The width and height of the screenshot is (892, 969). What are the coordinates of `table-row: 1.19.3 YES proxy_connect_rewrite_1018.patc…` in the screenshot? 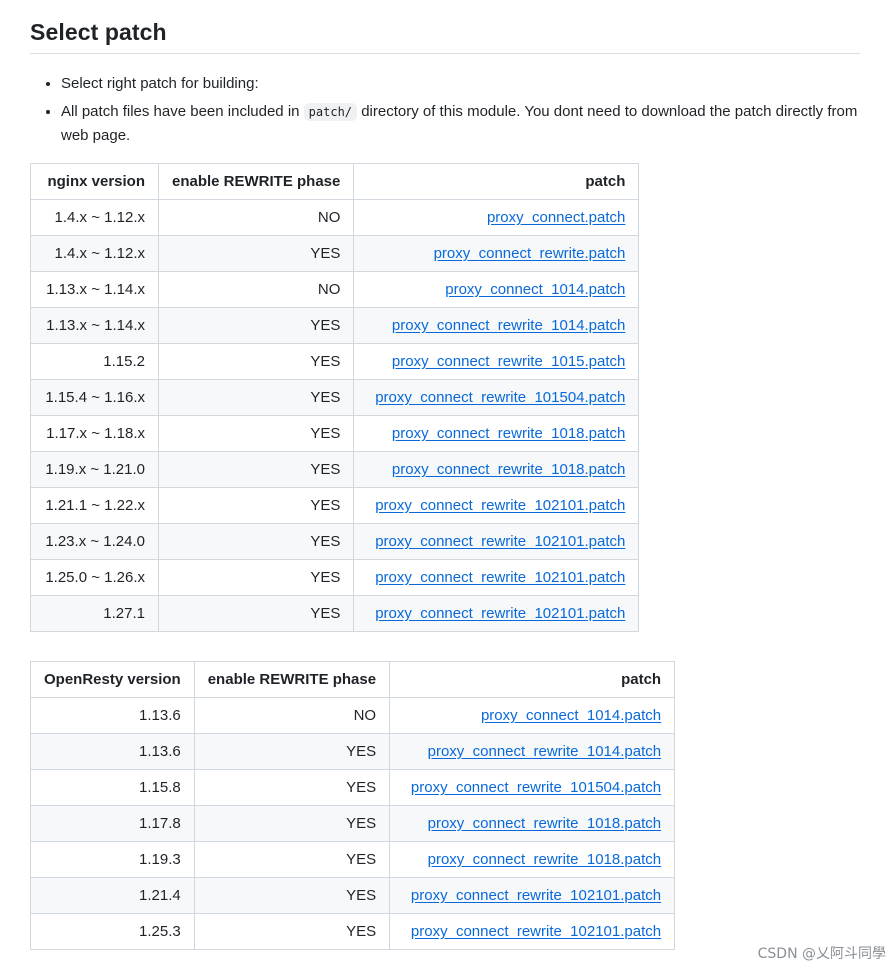 It's located at (353, 859).